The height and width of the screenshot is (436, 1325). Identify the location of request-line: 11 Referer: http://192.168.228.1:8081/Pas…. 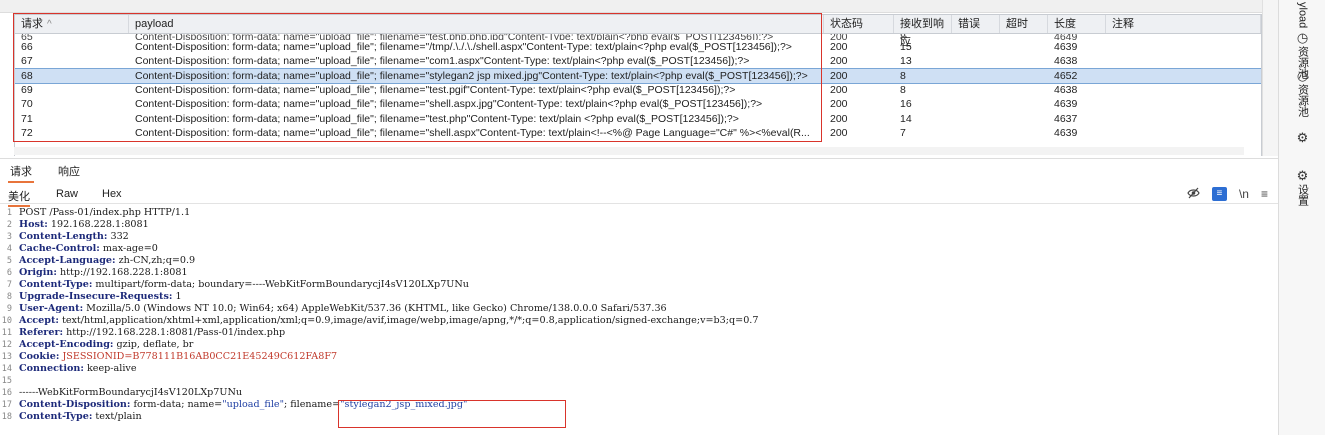
(143, 332).